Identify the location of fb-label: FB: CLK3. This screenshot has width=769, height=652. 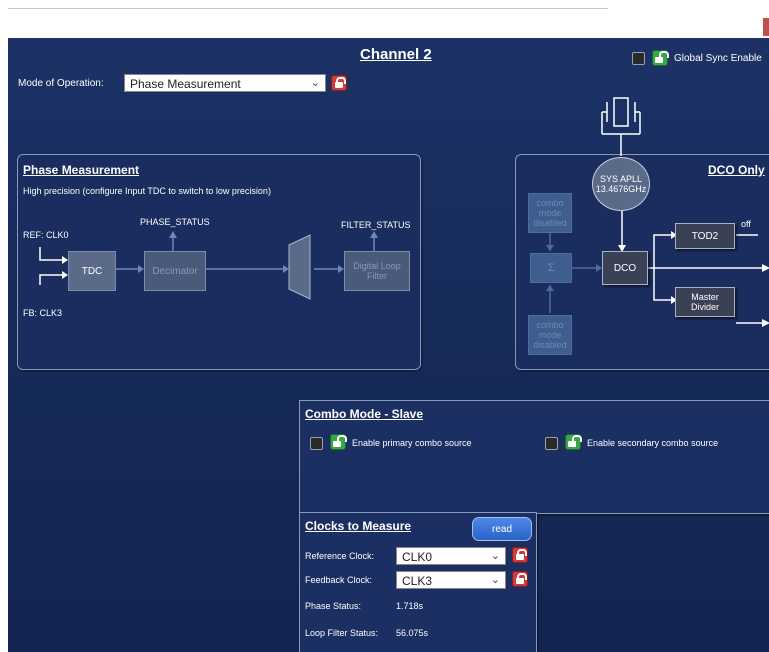
(43, 313).